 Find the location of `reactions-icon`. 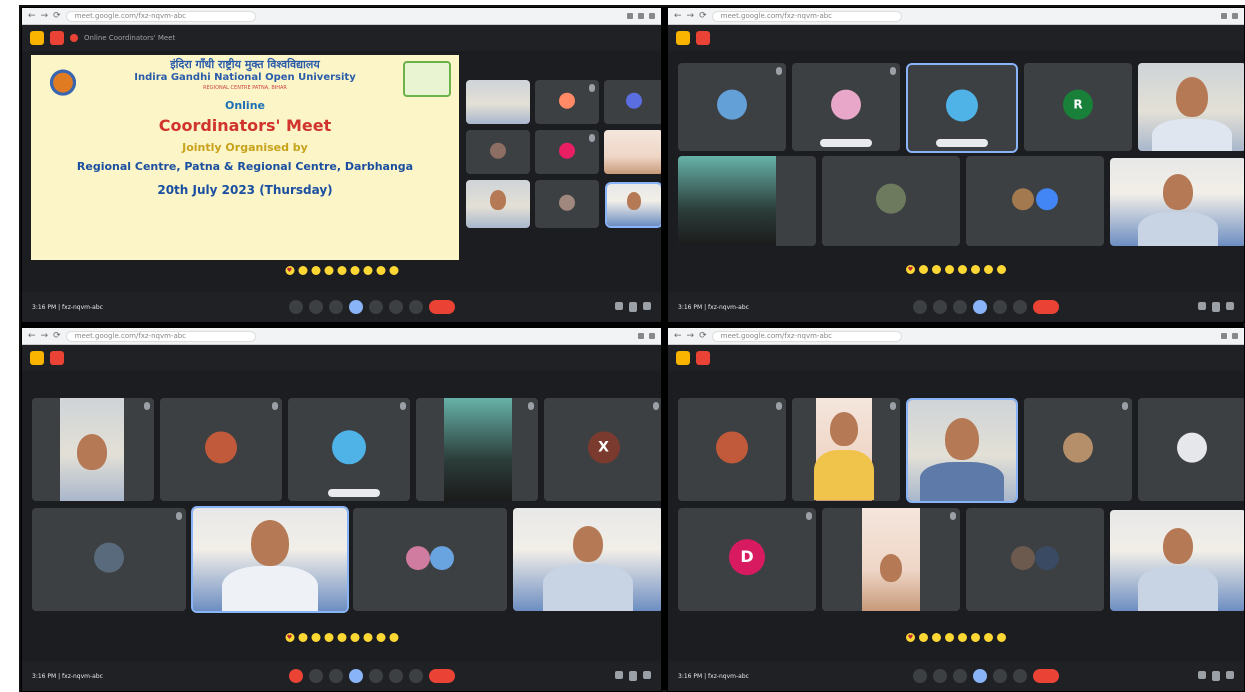

reactions-icon is located at coordinates (395, 676).